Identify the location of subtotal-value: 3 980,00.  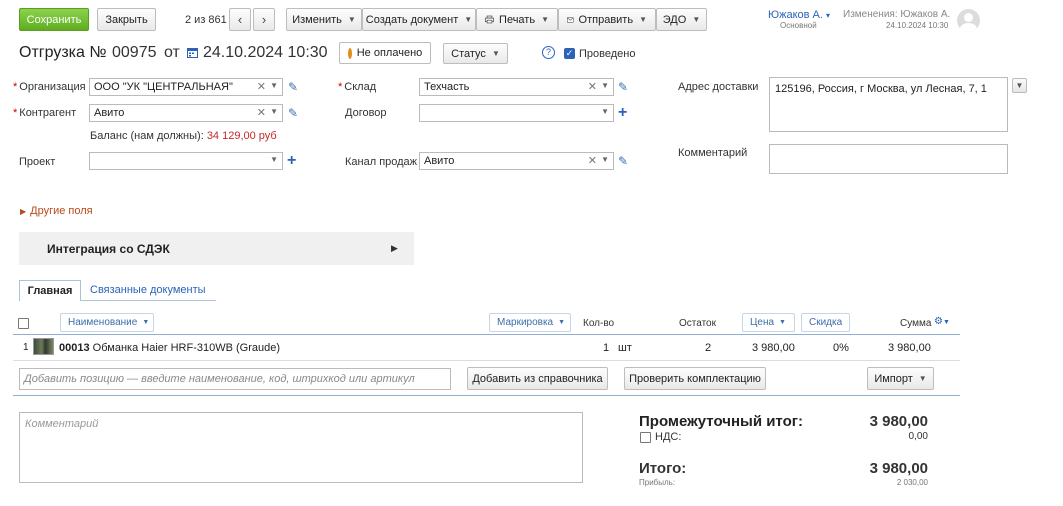
(898, 421).